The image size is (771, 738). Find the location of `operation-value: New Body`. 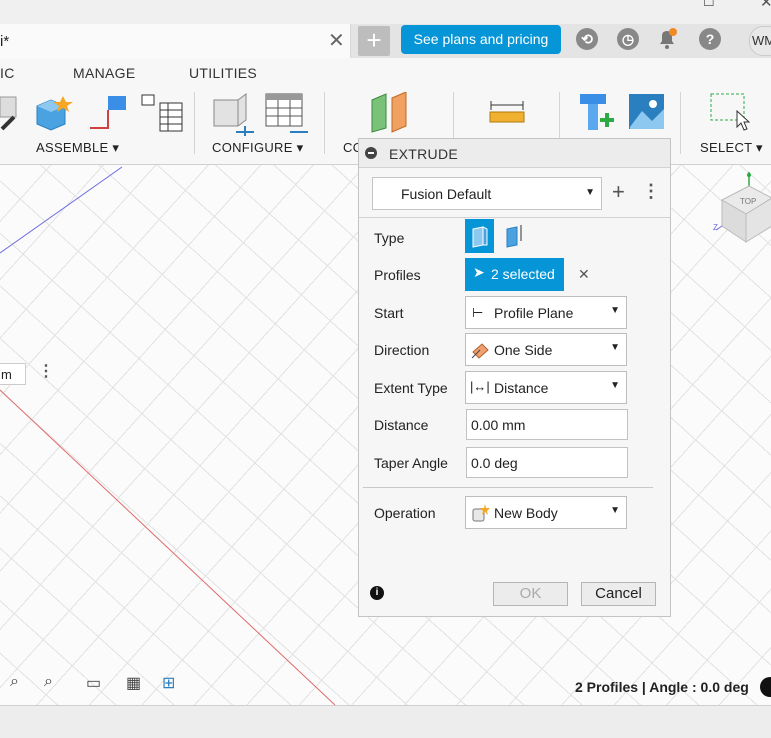

operation-value: New Body is located at coordinates (526, 513).